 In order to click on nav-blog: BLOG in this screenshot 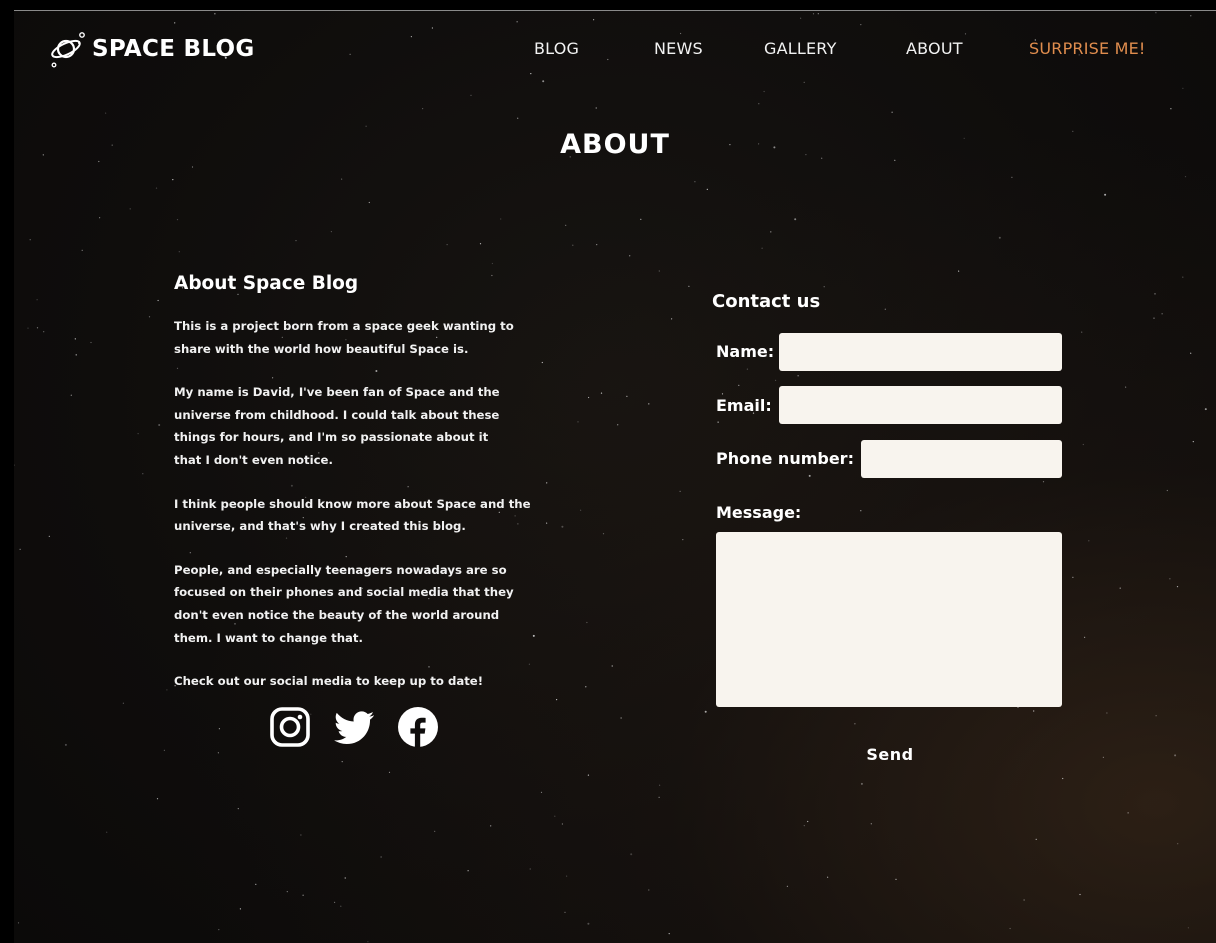, I will do `click(556, 48)`.